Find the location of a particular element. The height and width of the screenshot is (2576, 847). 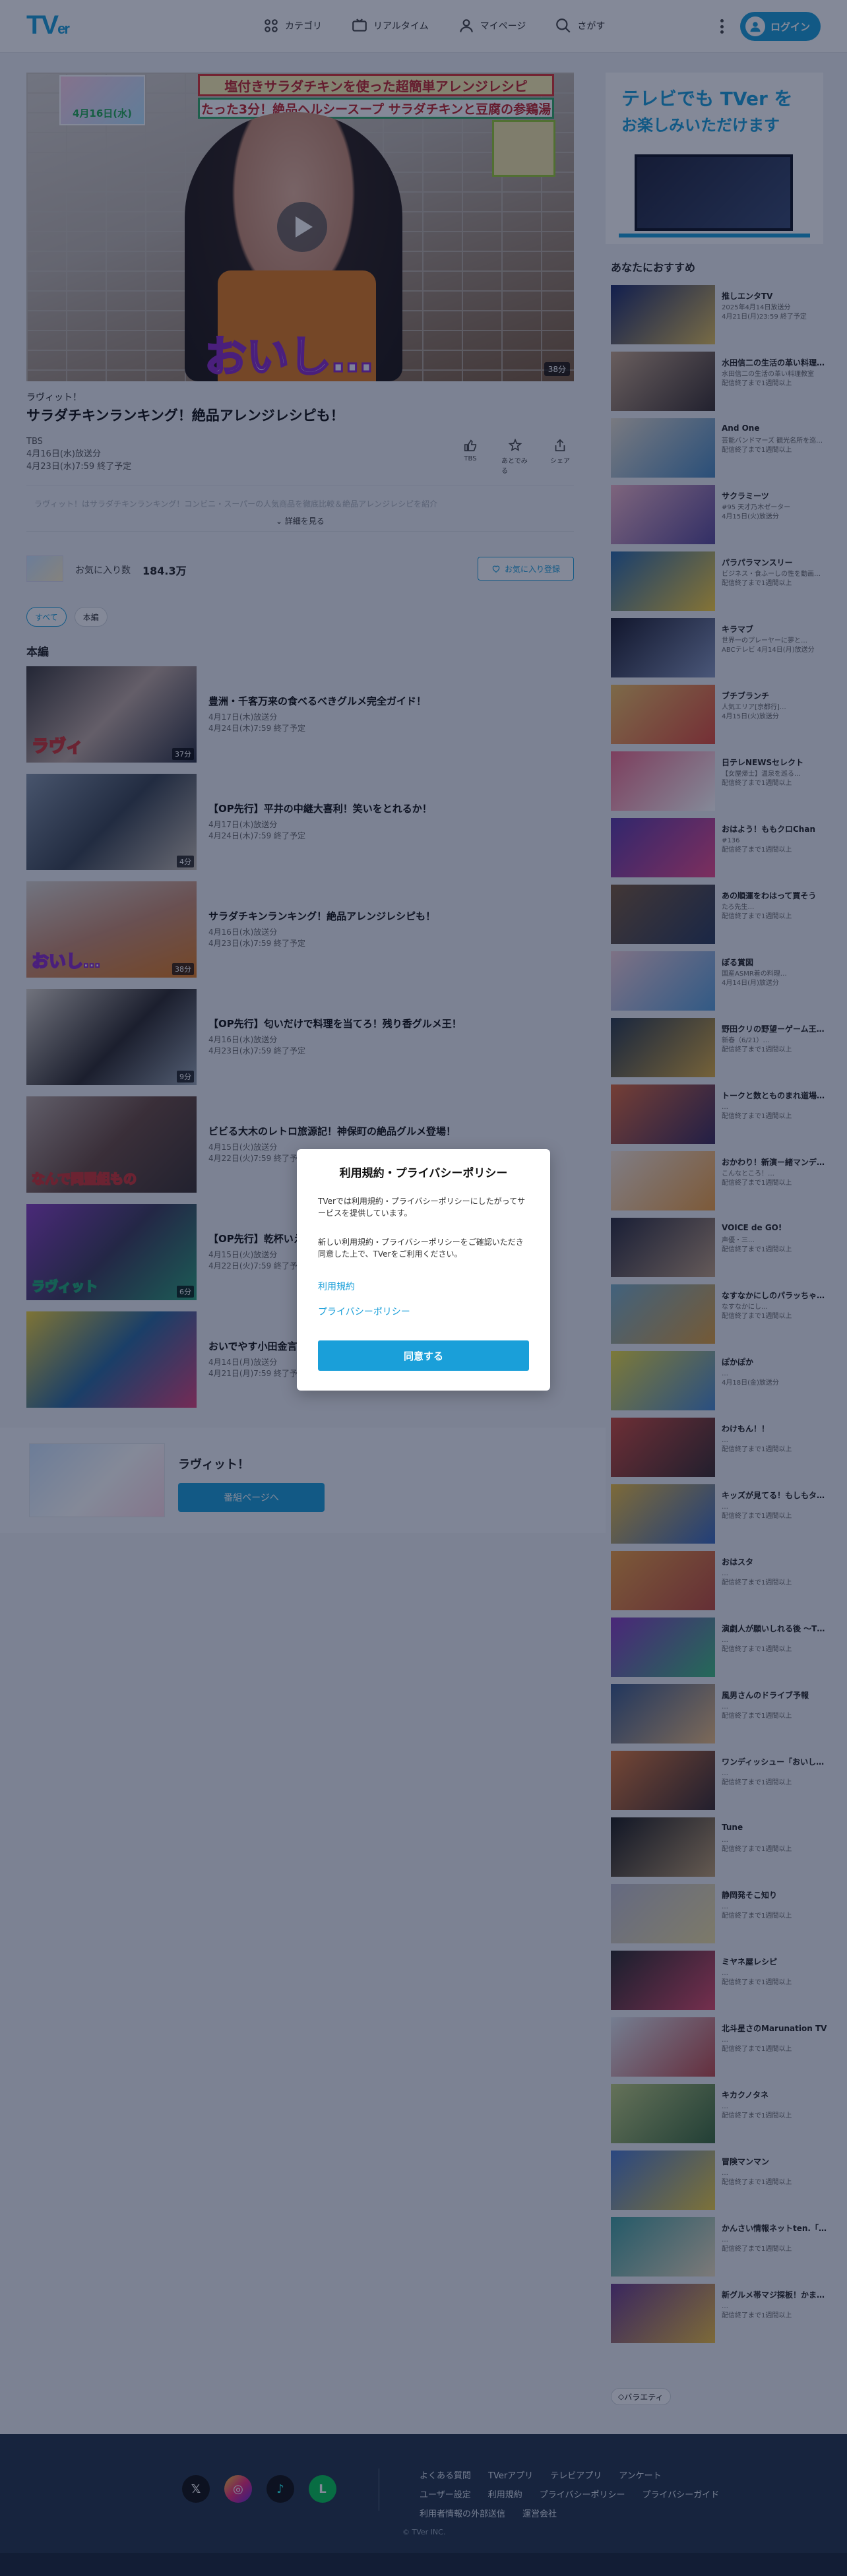

privacy-link: プライバシーポリシー is located at coordinates (364, 1311).